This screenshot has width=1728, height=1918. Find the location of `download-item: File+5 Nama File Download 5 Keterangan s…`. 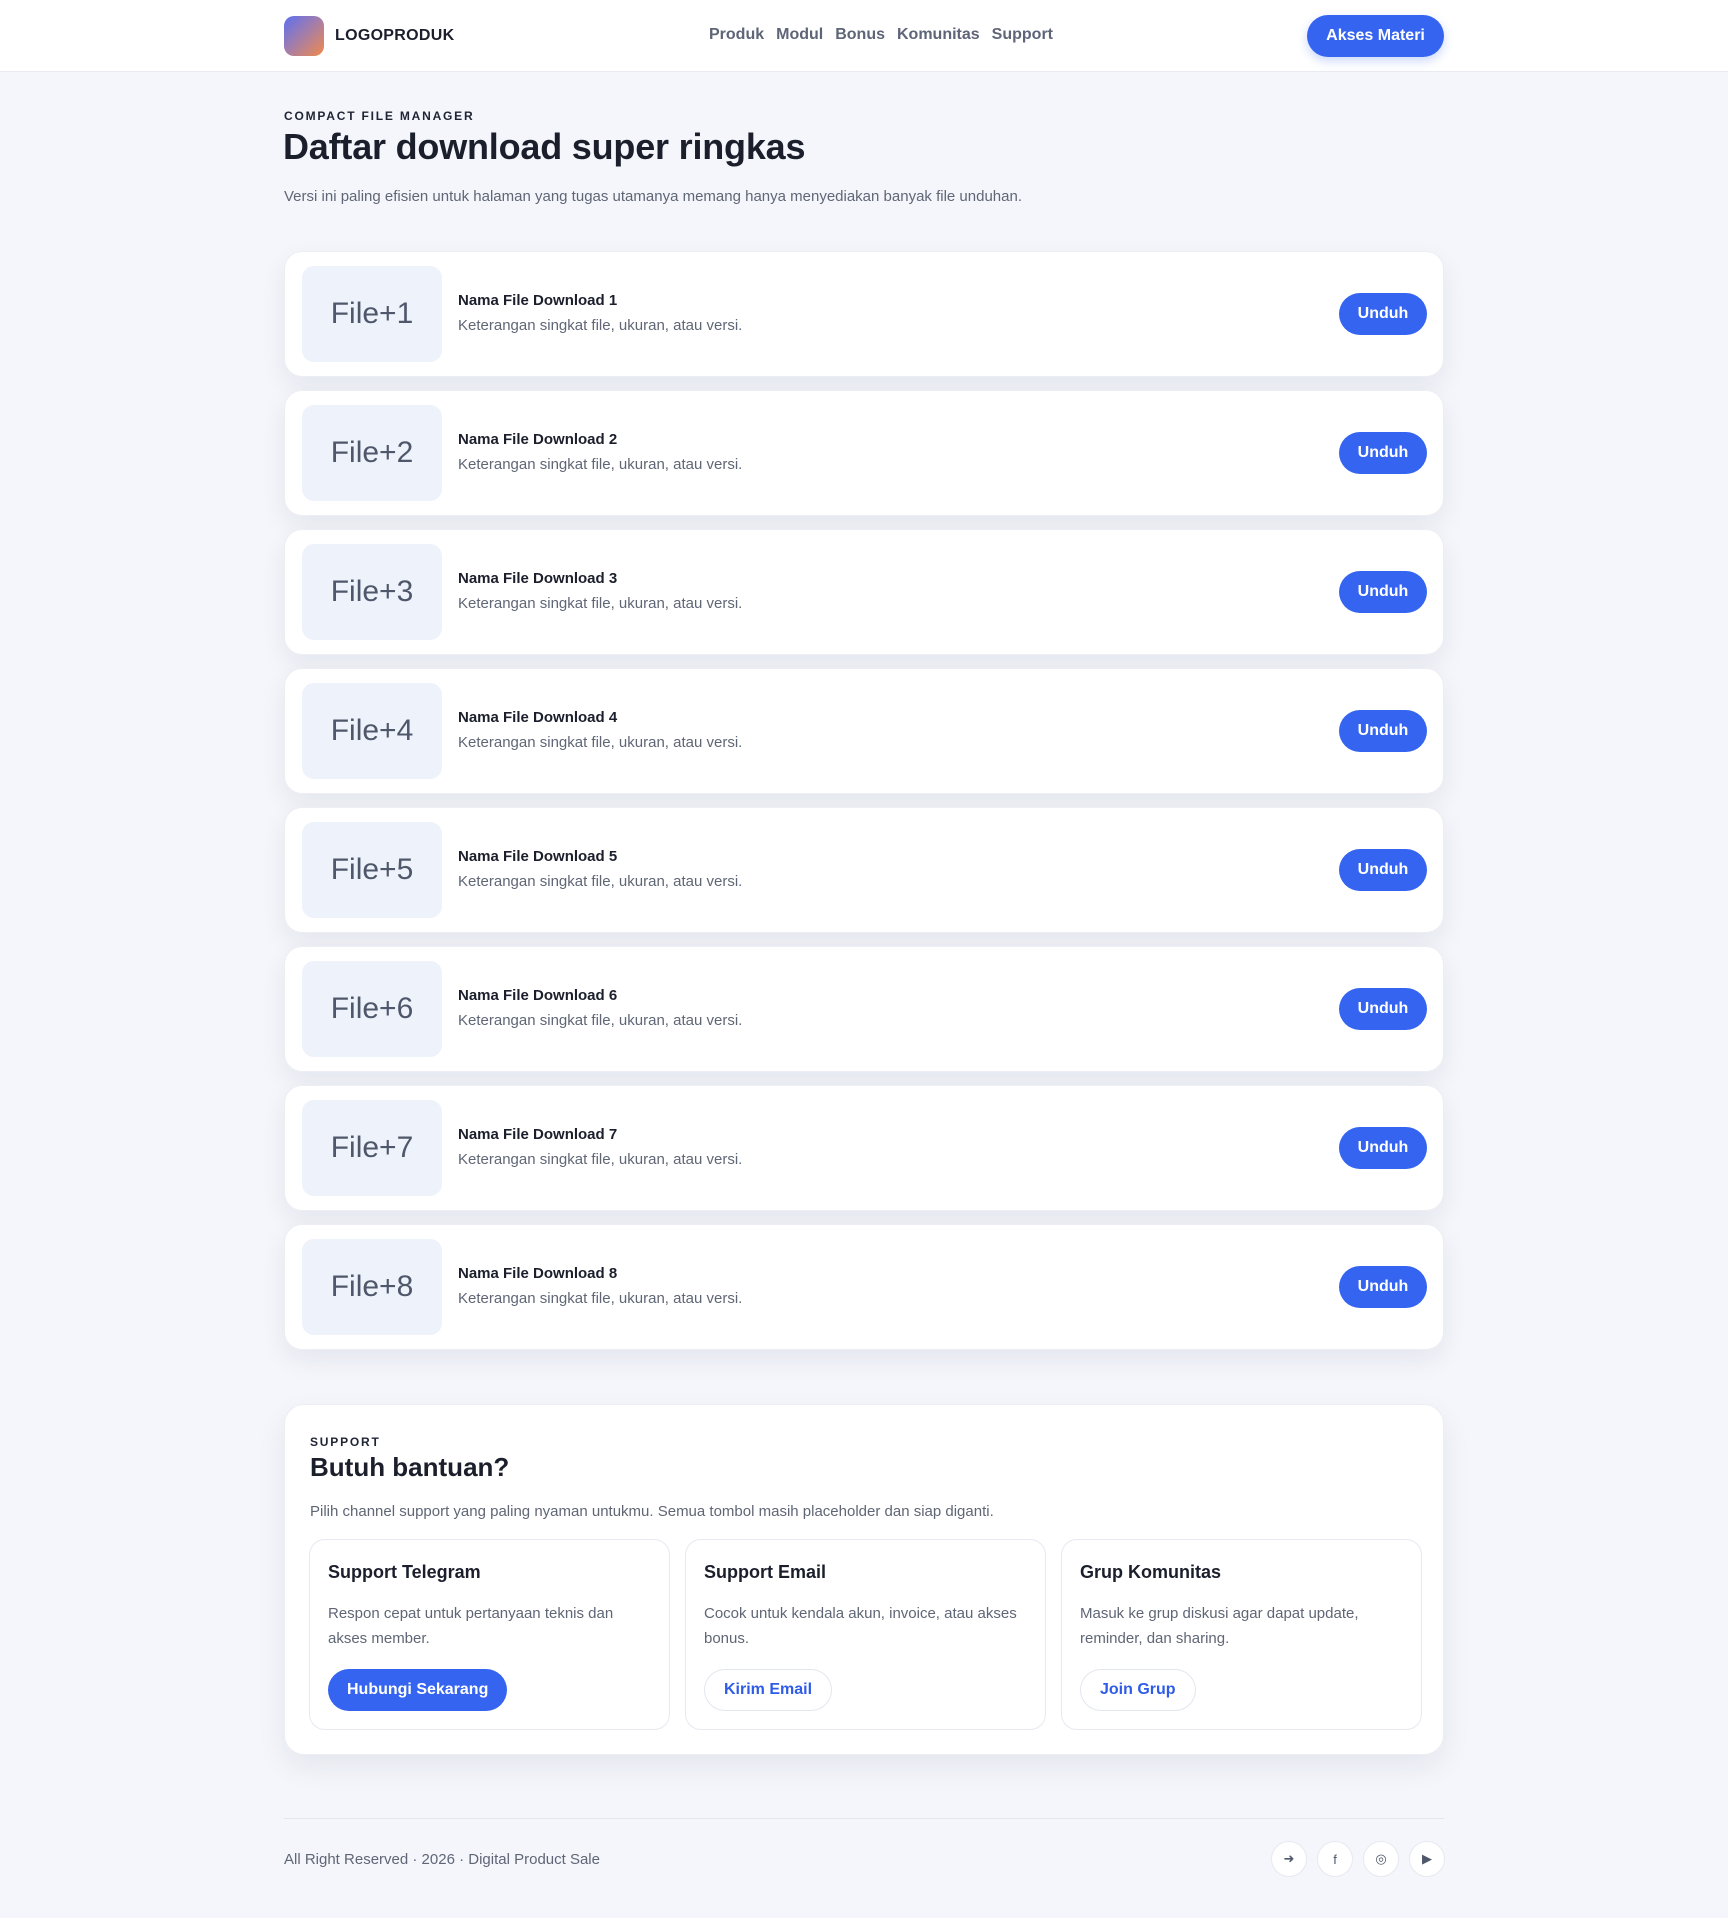

download-item: File+5 Nama File Download 5 Keterangan s… is located at coordinates (864, 870).